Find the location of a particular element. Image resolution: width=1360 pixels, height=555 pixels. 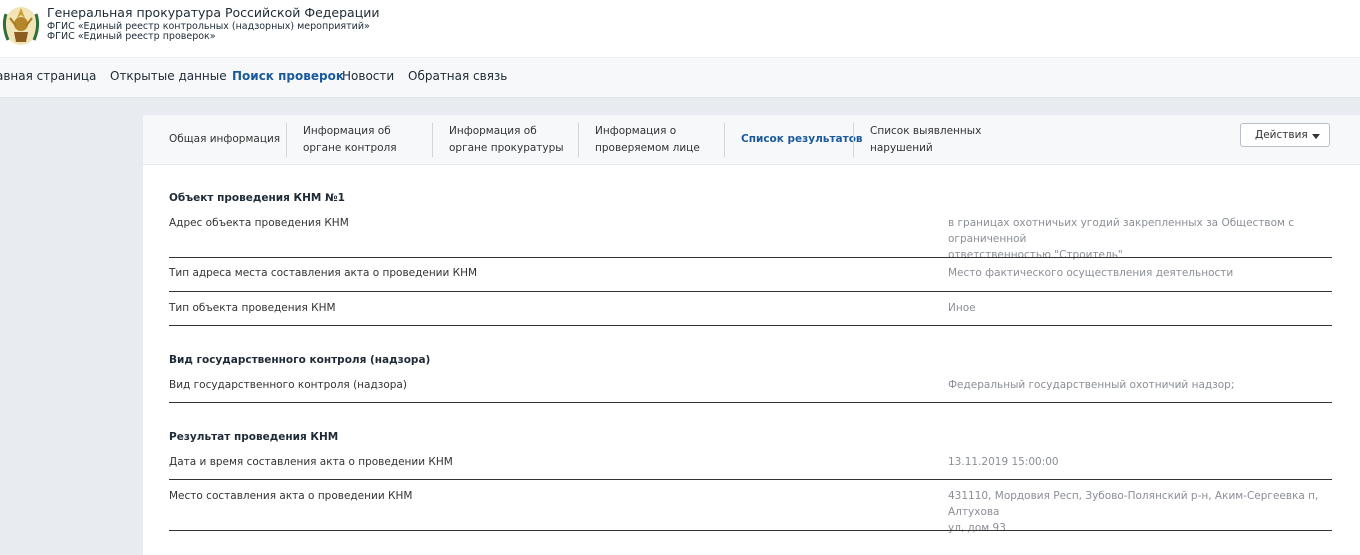

field-label-object-address: Адрес объекта проведения КНМ is located at coordinates (259, 223).